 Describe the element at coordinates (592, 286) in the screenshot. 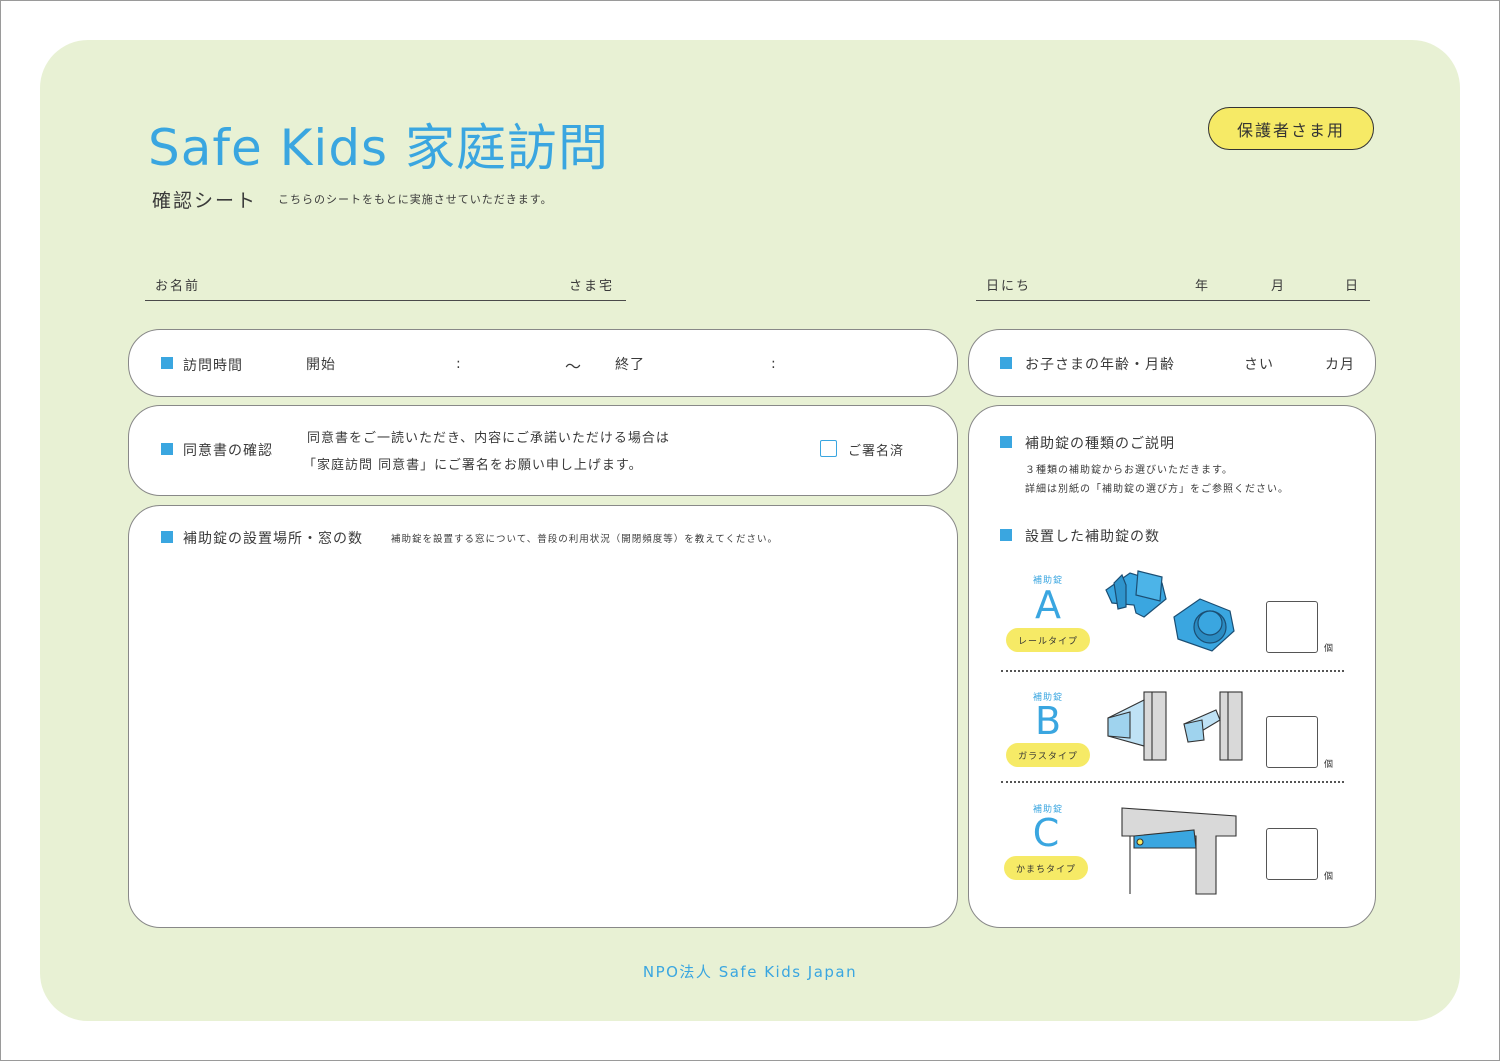

I see `name-suffix: さま宅` at that location.